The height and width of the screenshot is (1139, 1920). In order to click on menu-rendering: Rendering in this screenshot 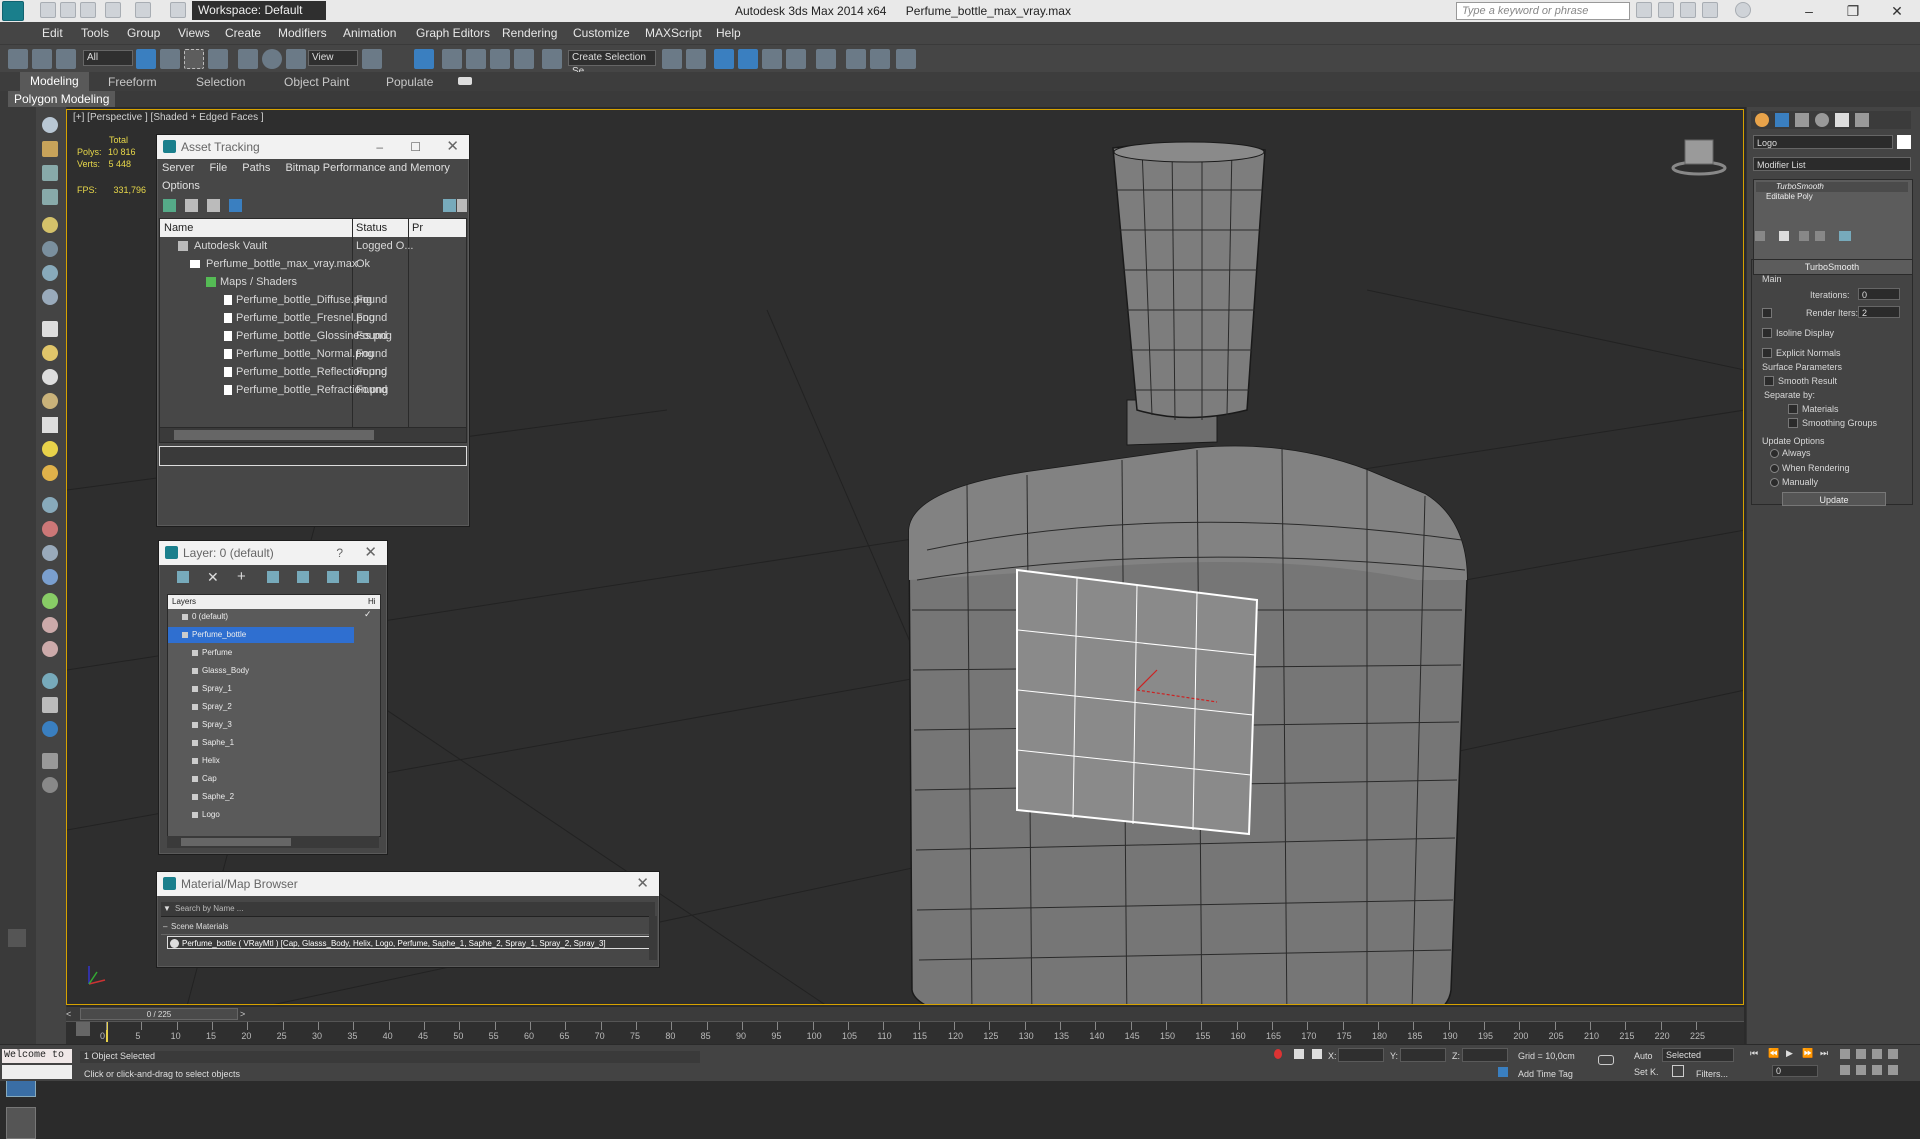, I will do `click(529, 33)`.